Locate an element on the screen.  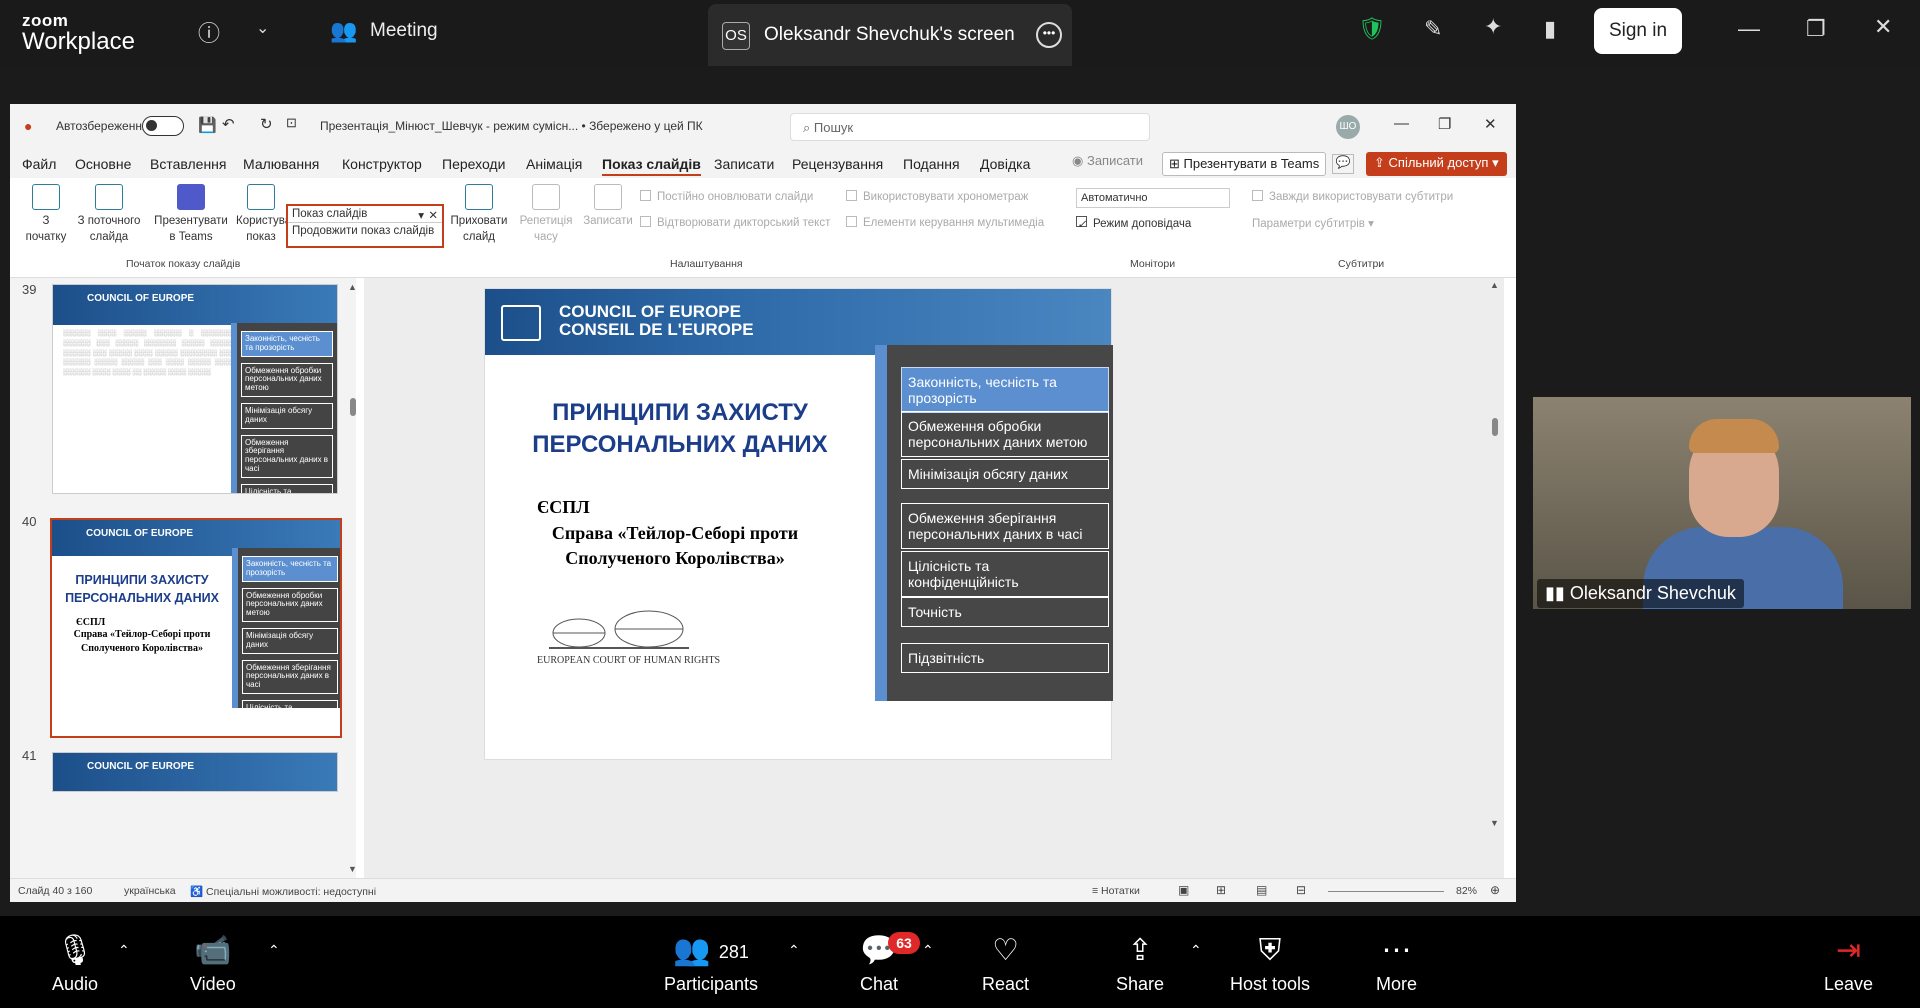
sign-in-button: Sign in is located at coordinates (1638, 31).